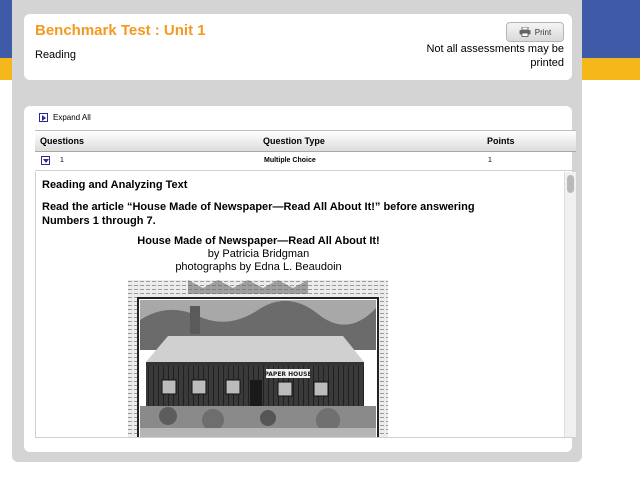  I want to click on subject-label: Reading, so click(55, 55).